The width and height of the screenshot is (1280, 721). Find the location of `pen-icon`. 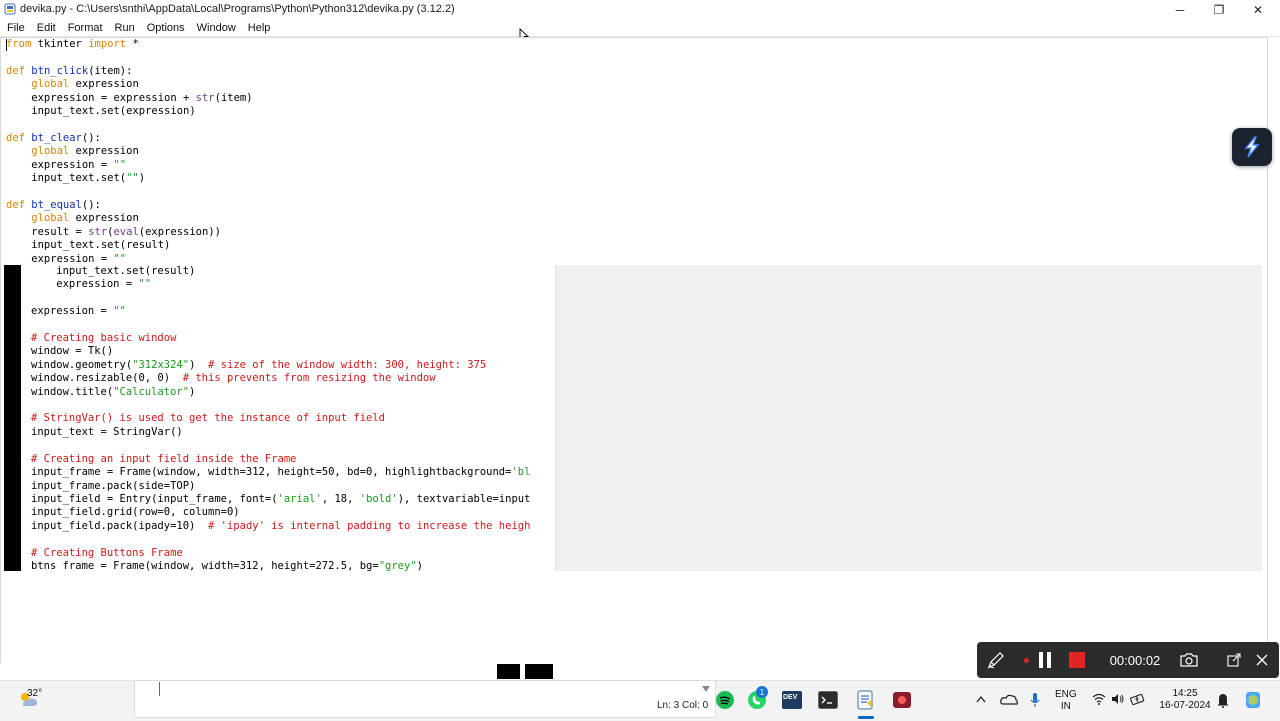

pen-icon is located at coordinates (995, 660).